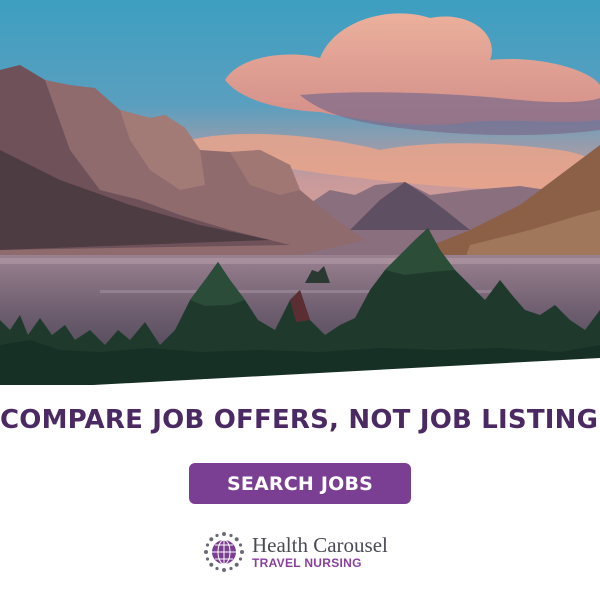 This screenshot has width=600, height=600. I want to click on globe-carousel-icon, so click(224, 552).